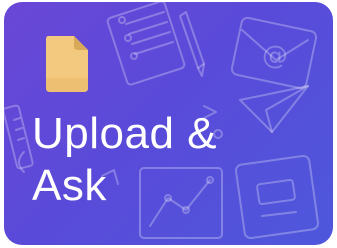 Image resolution: width=337 pixels, height=248 pixels. What do you see at coordinates (277, 197) in the screenshot?
I see `journal-doodle` at bounding box center [277, 197].